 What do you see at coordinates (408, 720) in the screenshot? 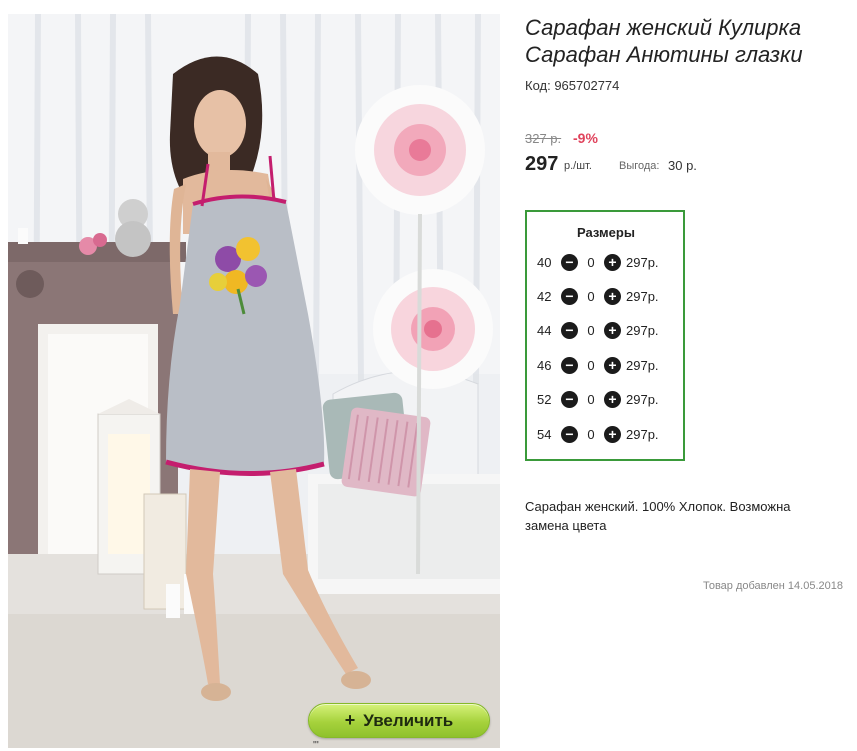
I see `zoom-button-label: Увеличить` at bounding box center [408, 720].